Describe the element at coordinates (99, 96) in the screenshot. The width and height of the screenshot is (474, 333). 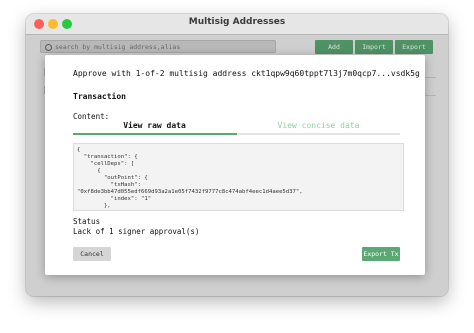
I see `transaction-heading: Transaction` at that location.